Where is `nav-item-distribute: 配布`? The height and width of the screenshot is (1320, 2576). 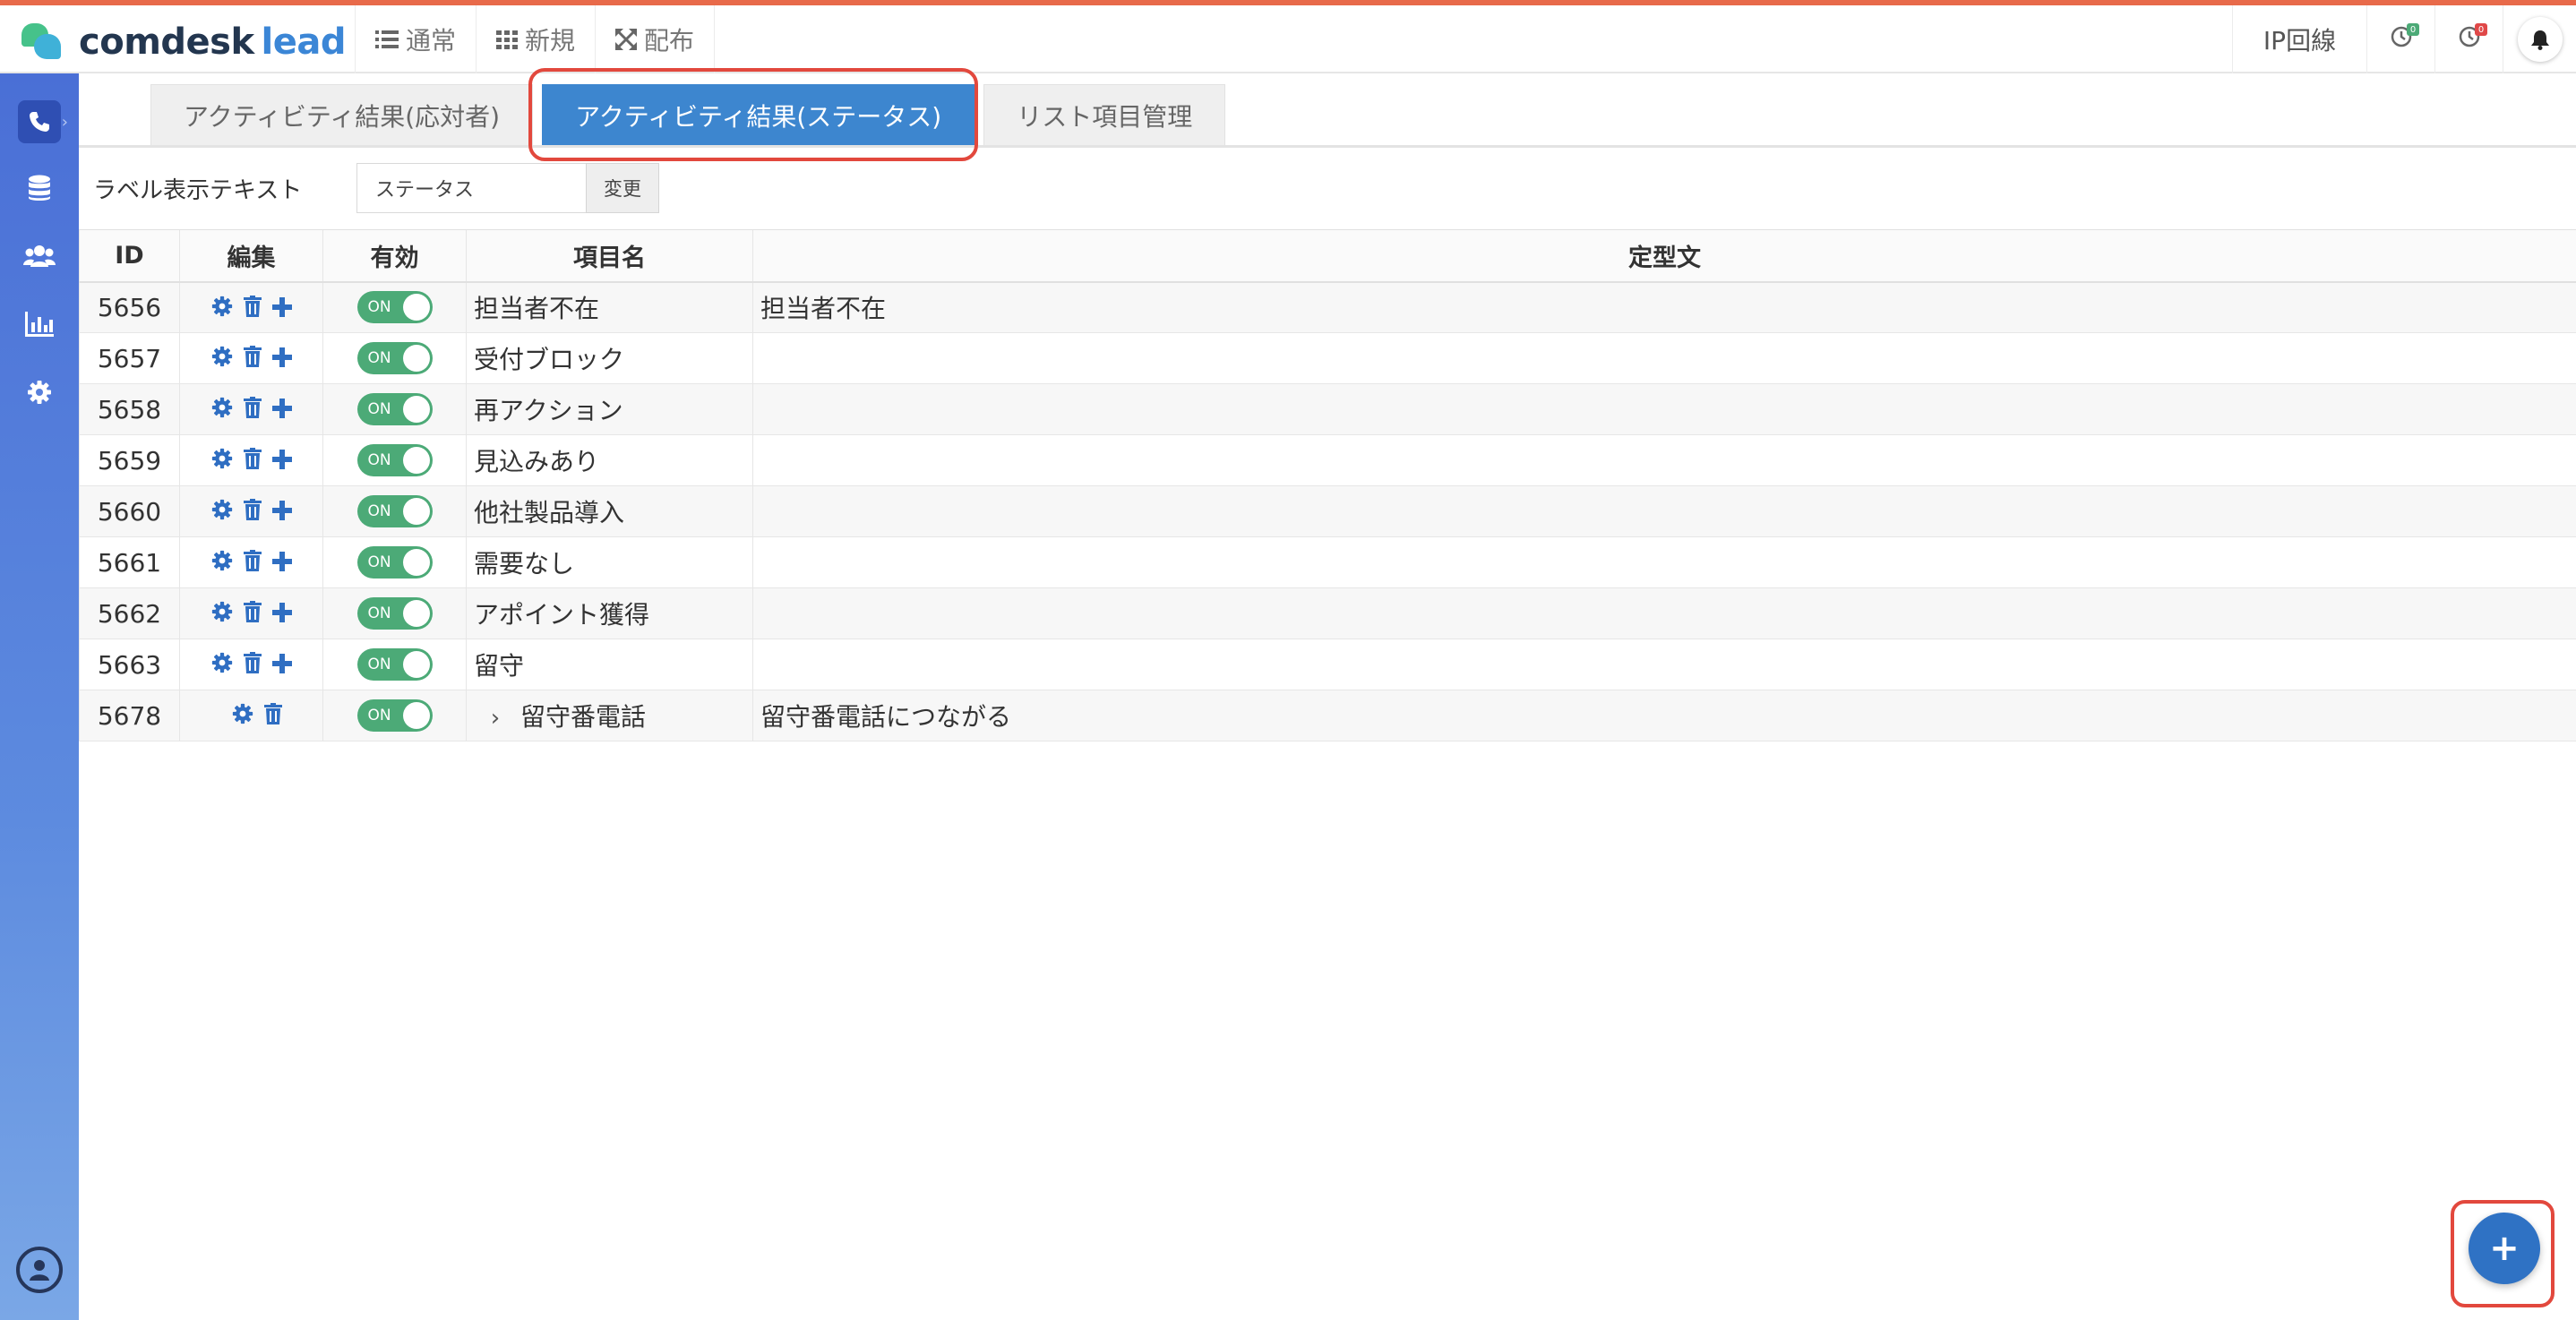
nav-item-distribute: 配布 is located at coordinates (655, 39).